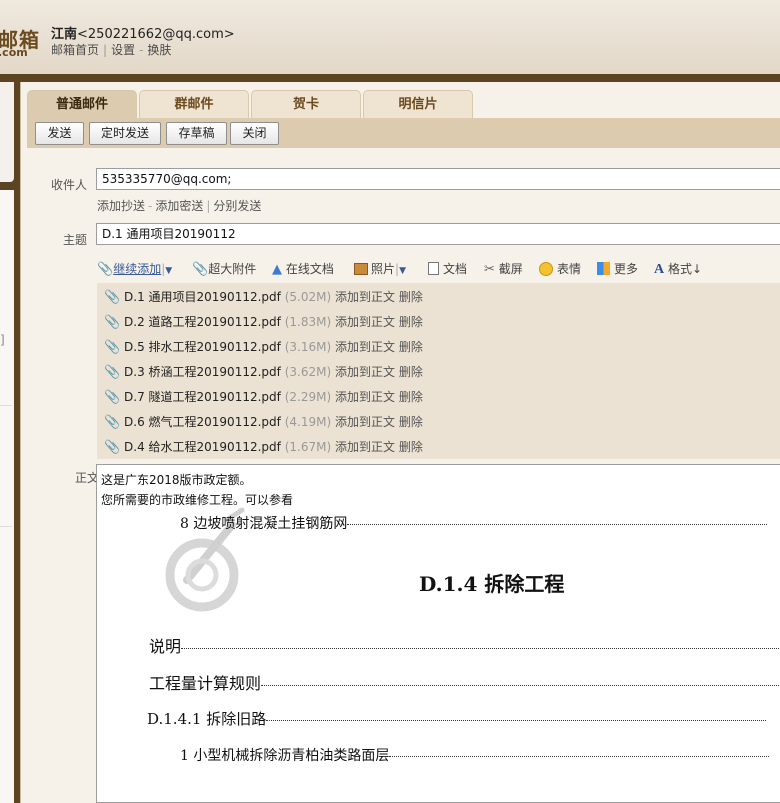  I want to click on toc-entry: 8 边坡喷射混凝土挂钢筋网, so click(474, 523).